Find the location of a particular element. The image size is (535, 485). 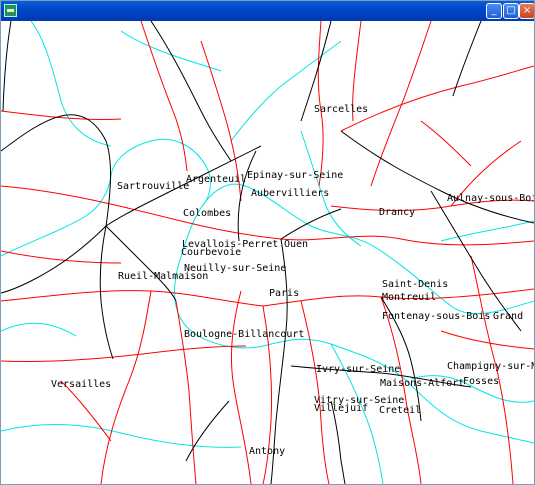

label-montreuil: Montreuil is located at coordinates (409, 297).